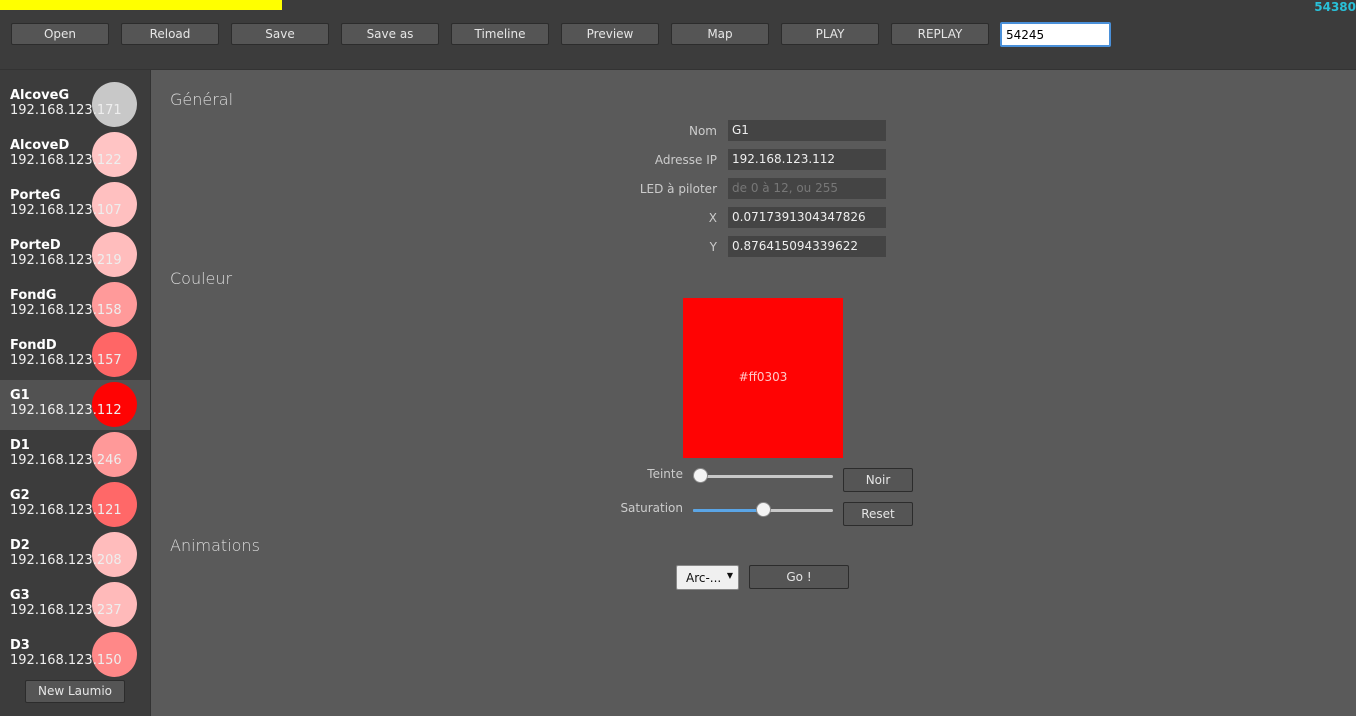  Describe the element at coordinates (678, 189) in the screenshot. I see `field-label: LED à piloter` at that location.